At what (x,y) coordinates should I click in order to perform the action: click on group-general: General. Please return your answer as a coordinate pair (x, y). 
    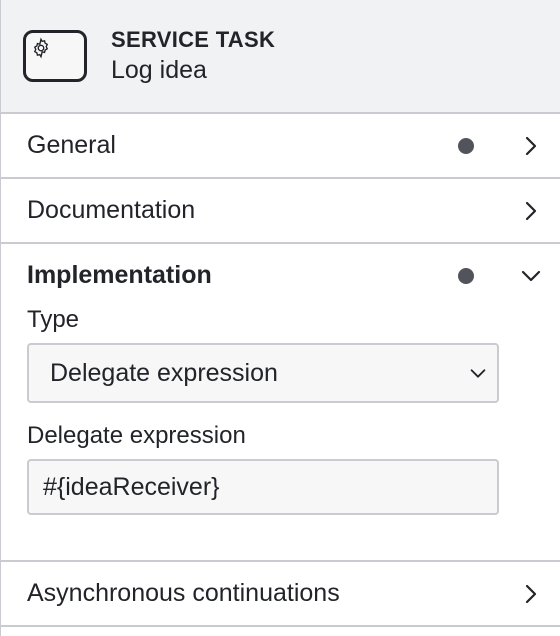
    Looking at the image, I should click on (280, 146).